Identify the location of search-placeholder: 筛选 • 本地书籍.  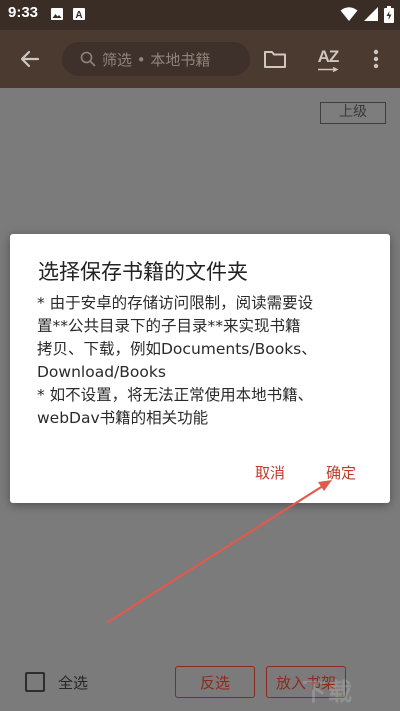
(156, 59).